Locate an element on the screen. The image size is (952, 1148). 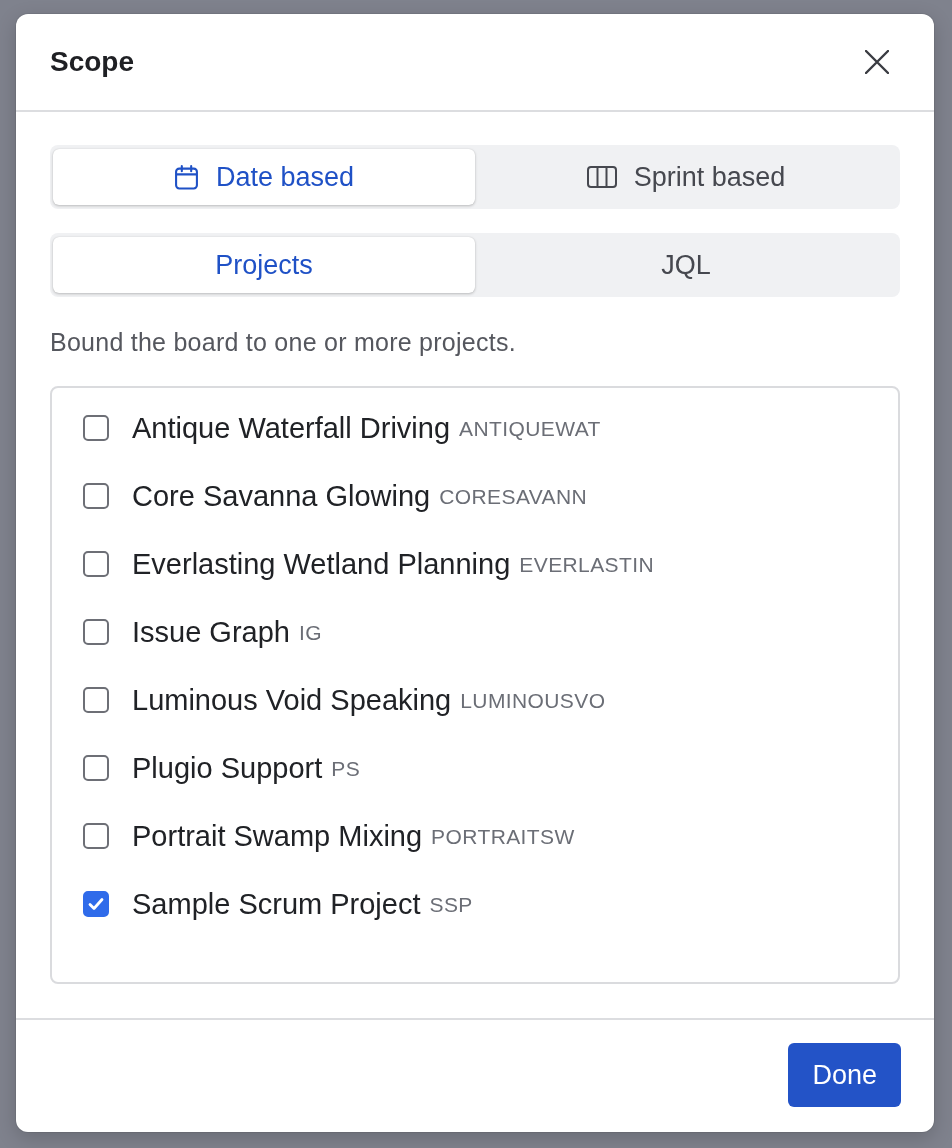
project-name: Plugio Support is located at coordinates (227, 768).